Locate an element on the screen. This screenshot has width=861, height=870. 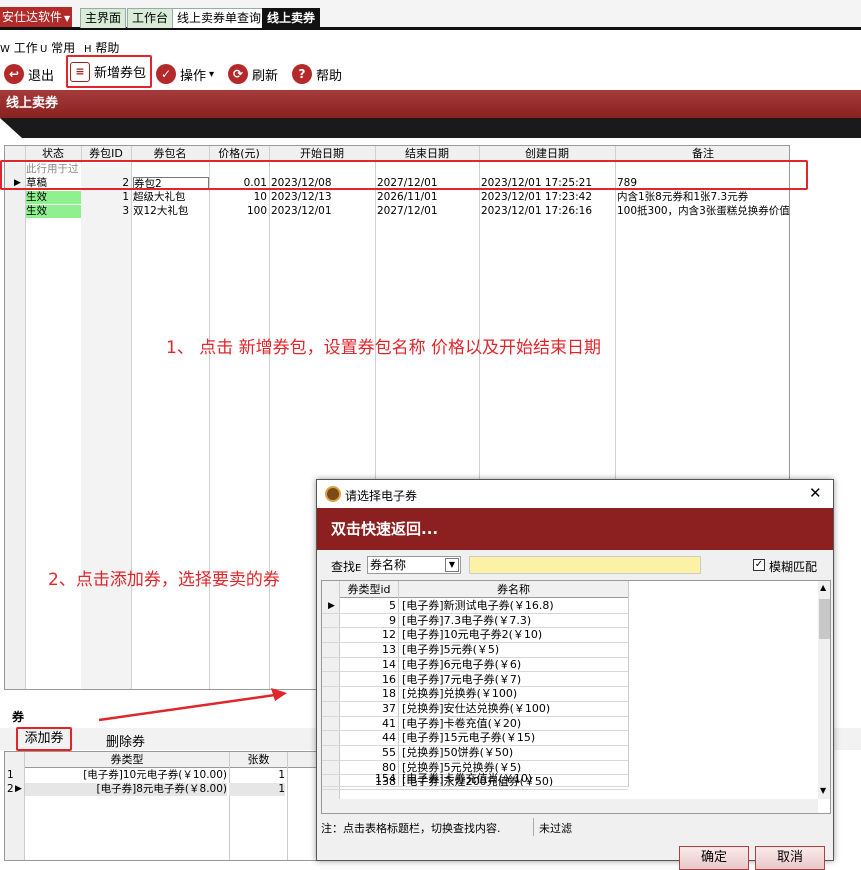
list-item: 16 [电子券]7元电子券(￥7) is located at coordinates (475, 680).